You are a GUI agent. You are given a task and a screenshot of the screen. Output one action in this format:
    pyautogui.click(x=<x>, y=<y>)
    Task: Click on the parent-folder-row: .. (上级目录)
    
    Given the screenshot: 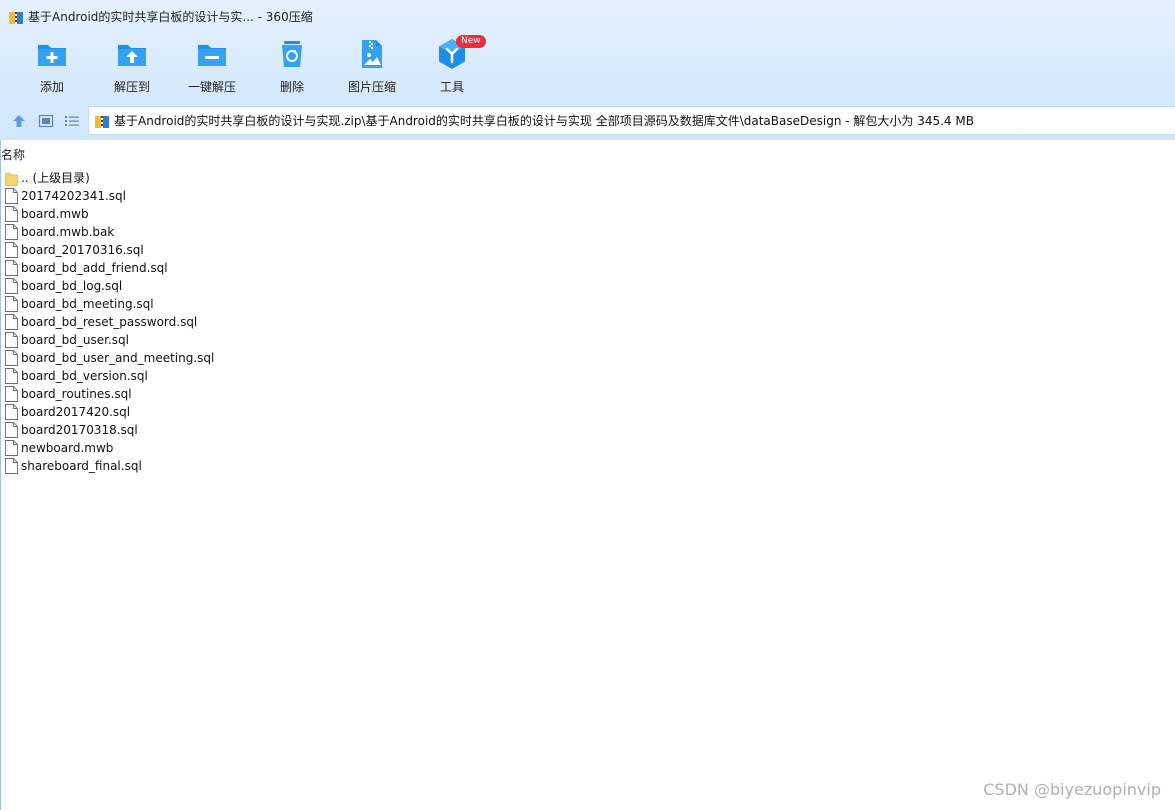 What is the action you would take?
    pyautogui.click(x=300, y=178)
    